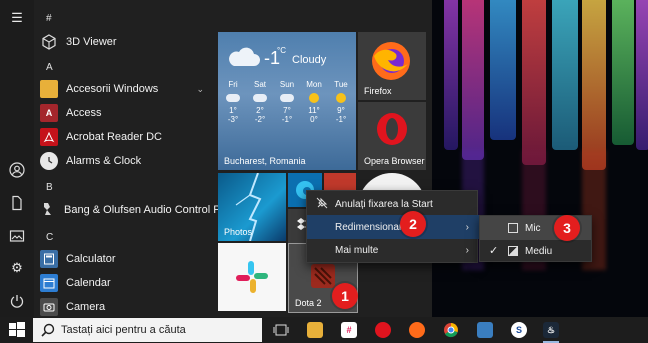 The height and width of the screenshot is (343, 648). What do you see at coordinates (341, 119) in the screenshot?
I see `forecast-low: -1°` at bounding box center [341, 119].